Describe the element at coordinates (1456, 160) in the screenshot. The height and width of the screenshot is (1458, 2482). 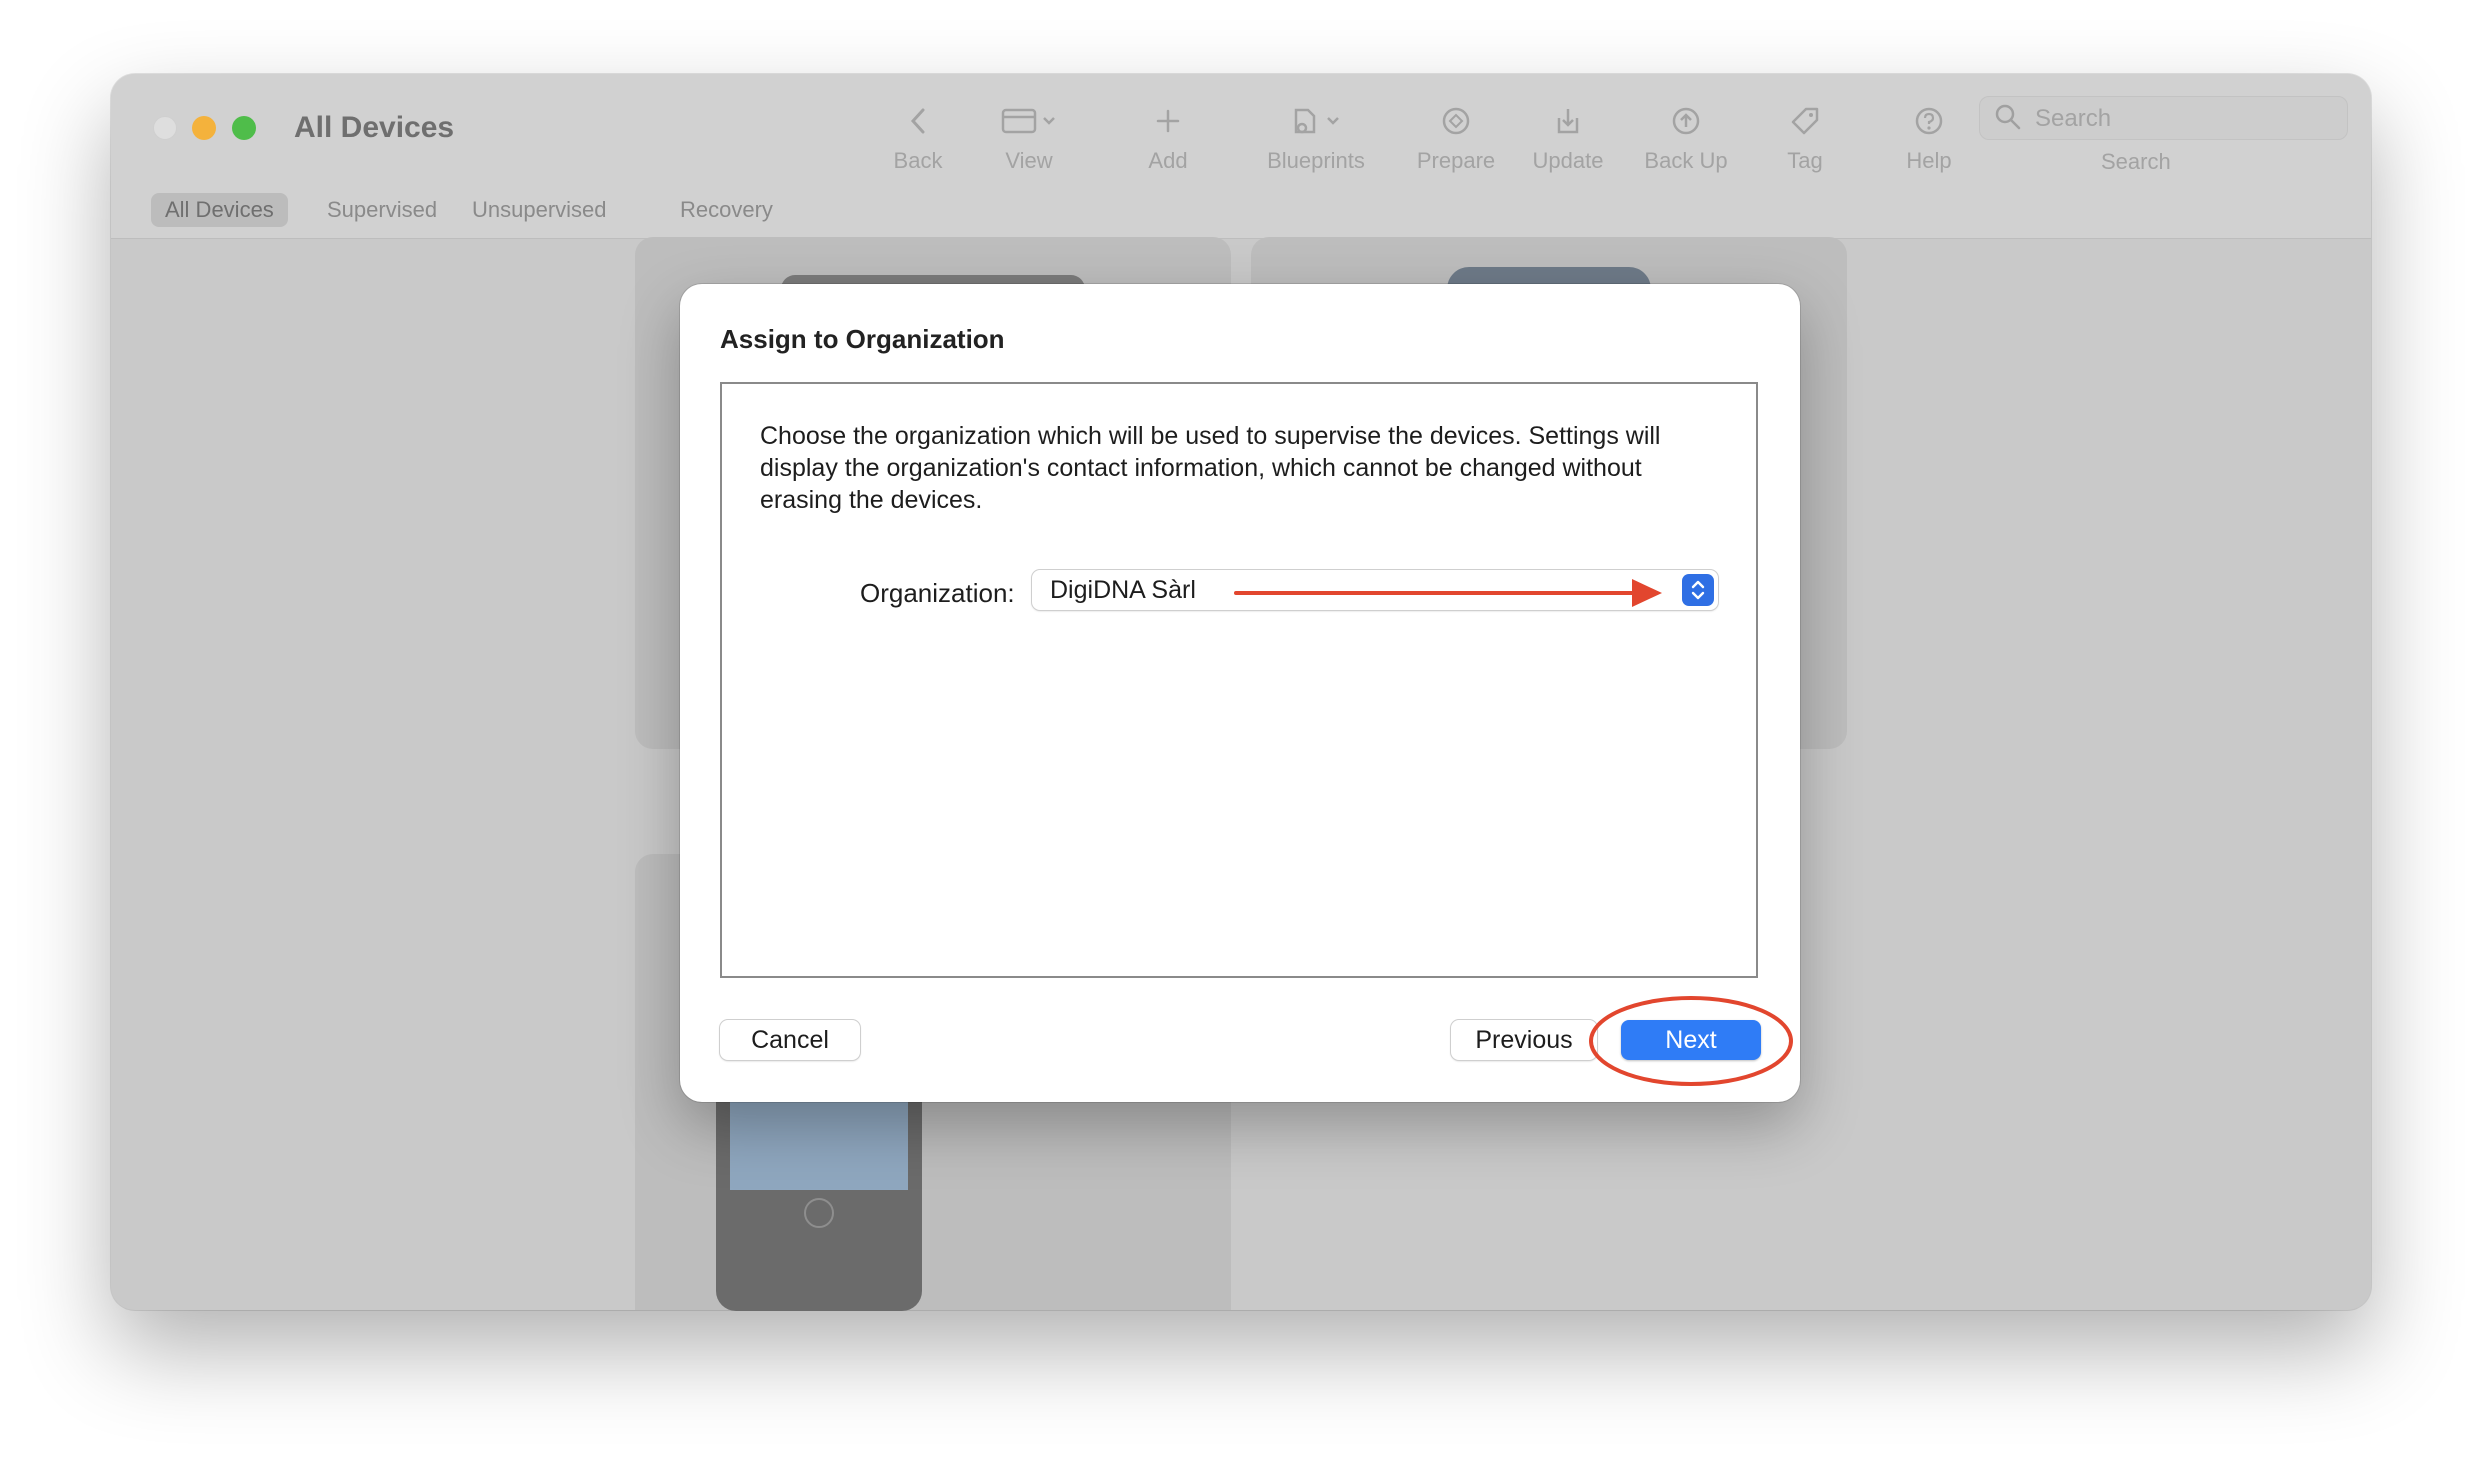
I see `prepare-label: Prepare` at that location.